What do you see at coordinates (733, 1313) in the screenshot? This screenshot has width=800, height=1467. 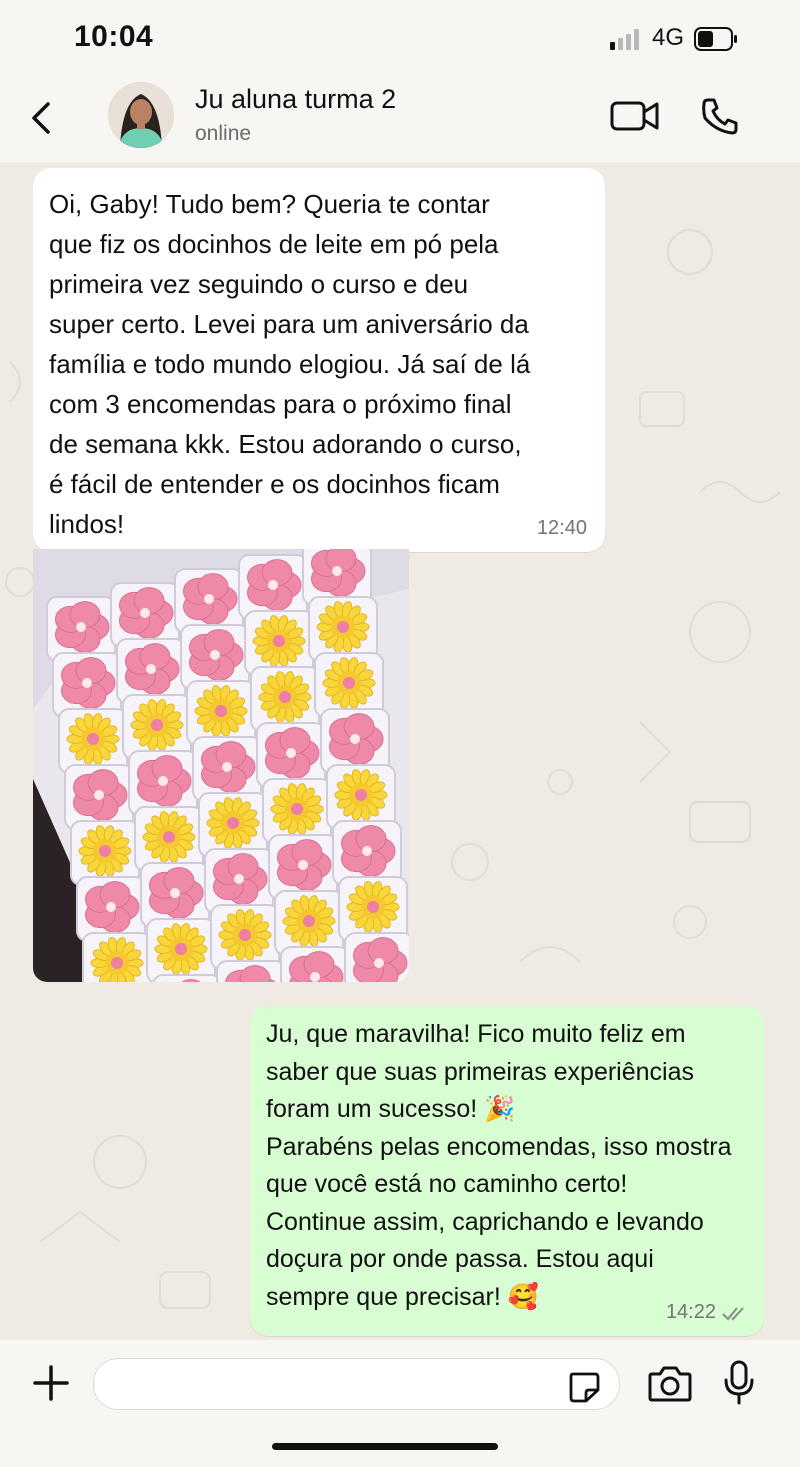 I see `read-ticks-icon` at bounding box center [733, 1313].